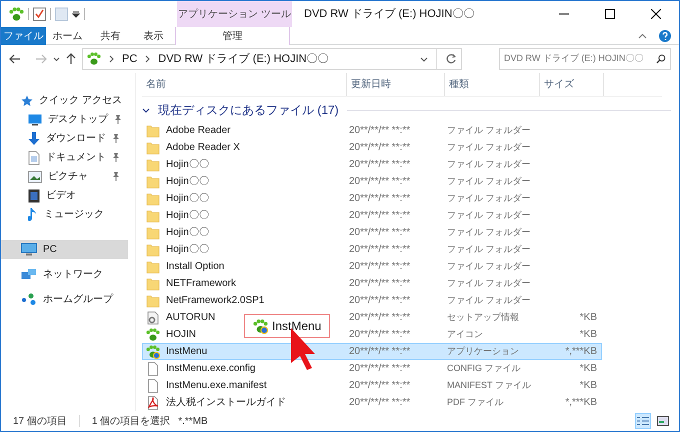 Image resolution: width=680 pixels, height=432 pixels. I want to click on nav-item: デスクトップ, so click(64, 119).